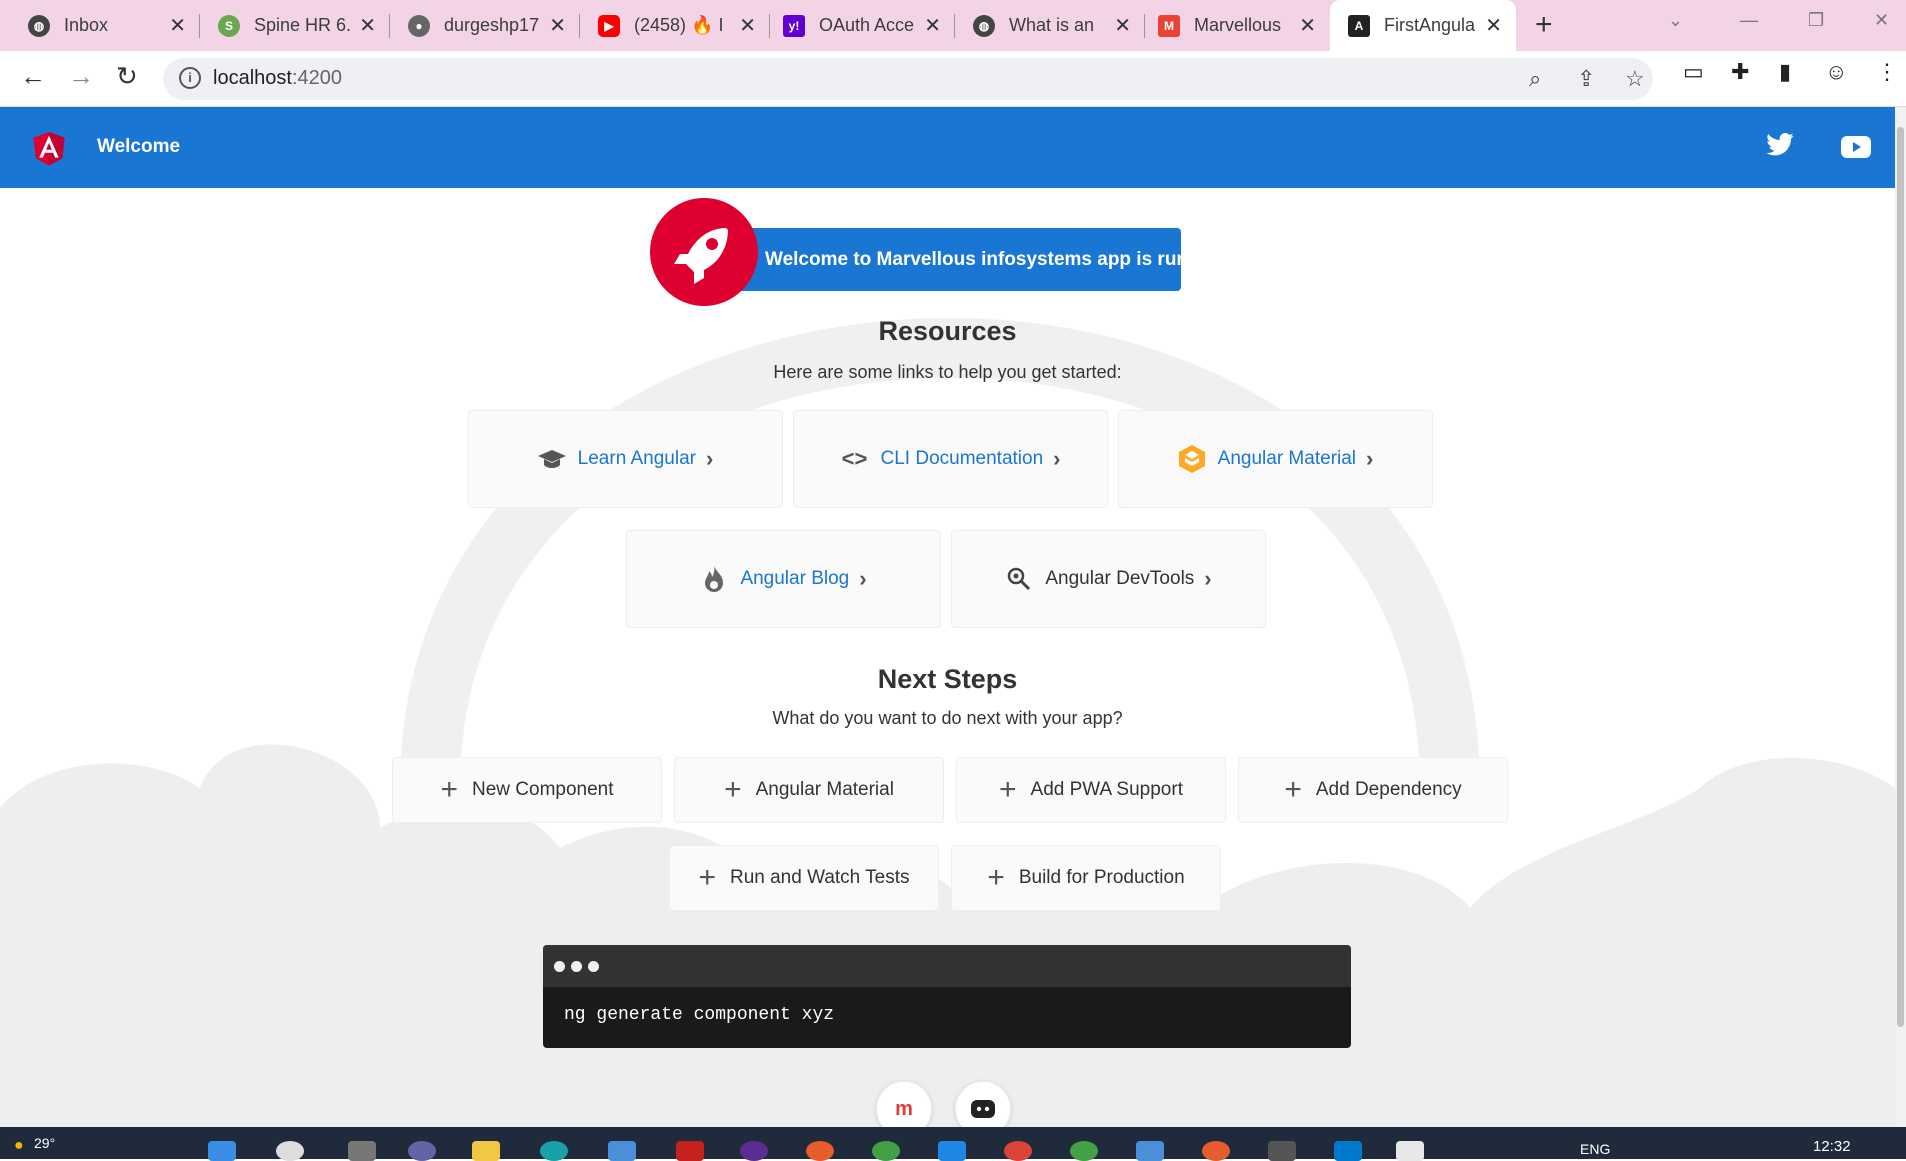 This screenshot has width=1906, height=1161. What do you see at coordinates (1635, 79) in the screenshot?
I see `bookmark-star-icon: ☆` at bounding box center [1635, 79].